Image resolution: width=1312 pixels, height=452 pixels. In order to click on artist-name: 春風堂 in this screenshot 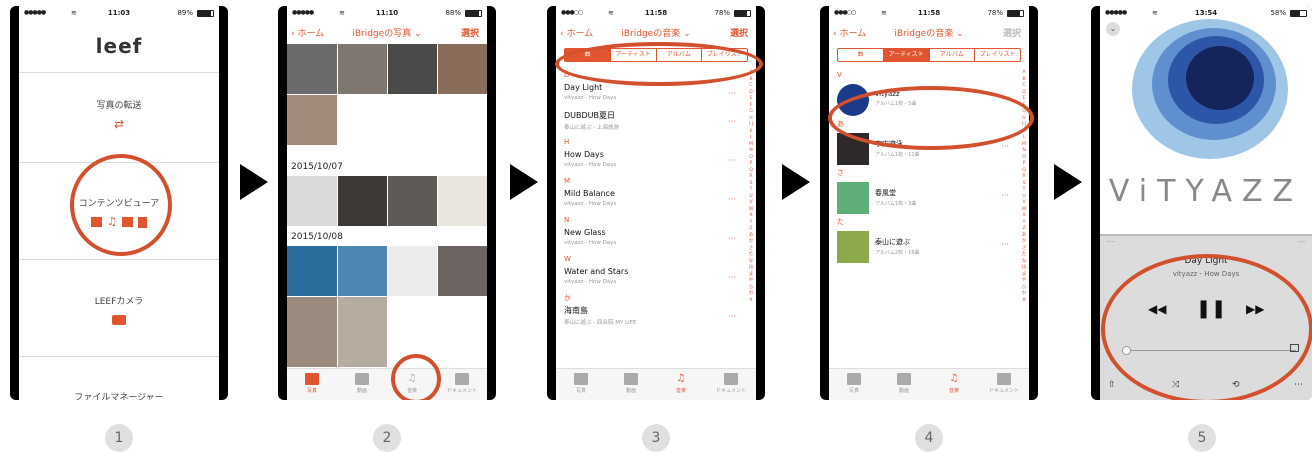, I will do `click(885, 193)`.